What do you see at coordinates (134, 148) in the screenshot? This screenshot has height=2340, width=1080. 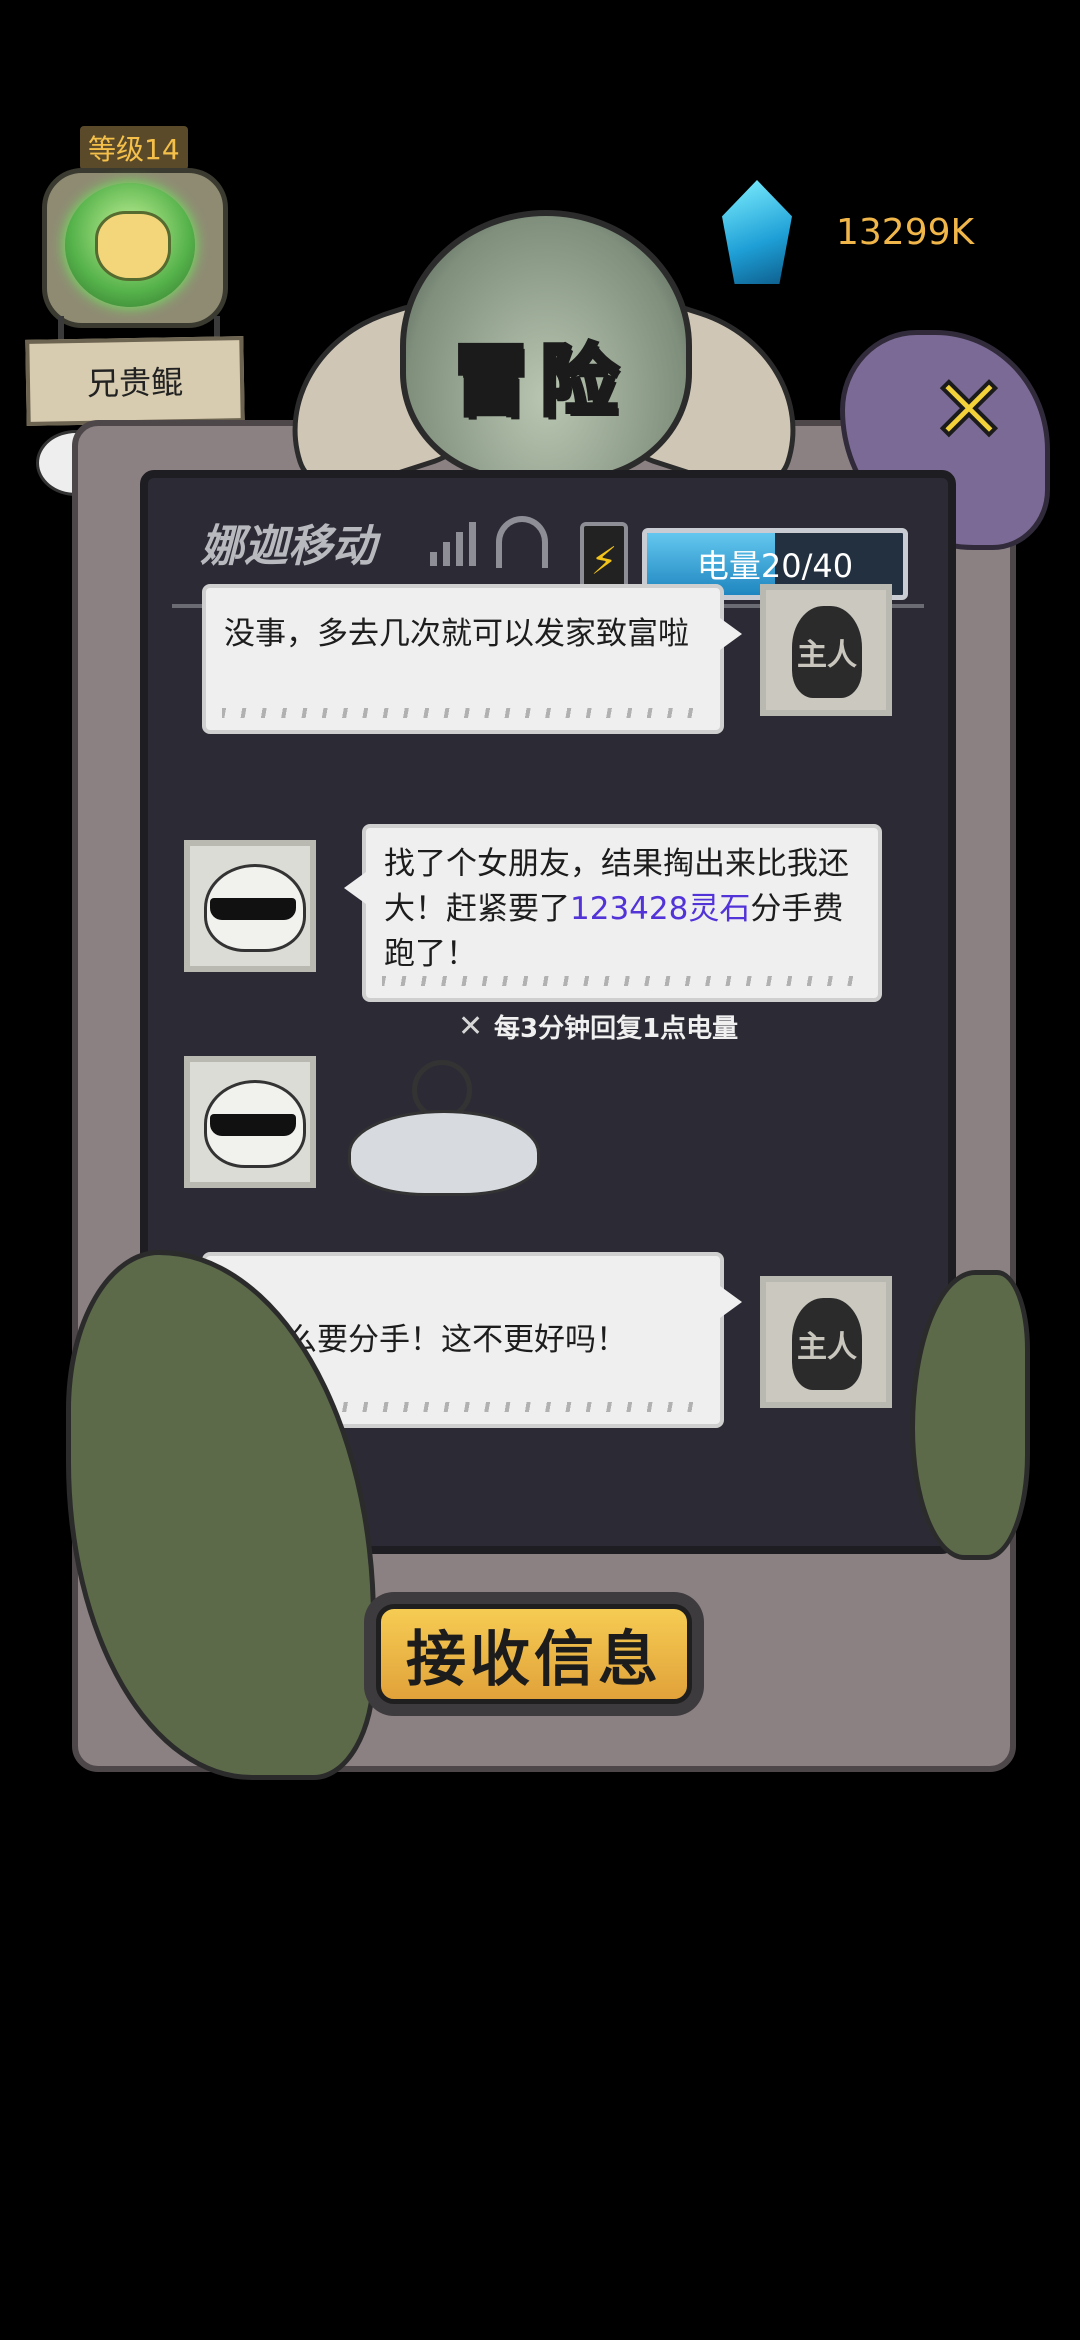 I see `level-badge: 等级14` at bounding box center [134, 148].